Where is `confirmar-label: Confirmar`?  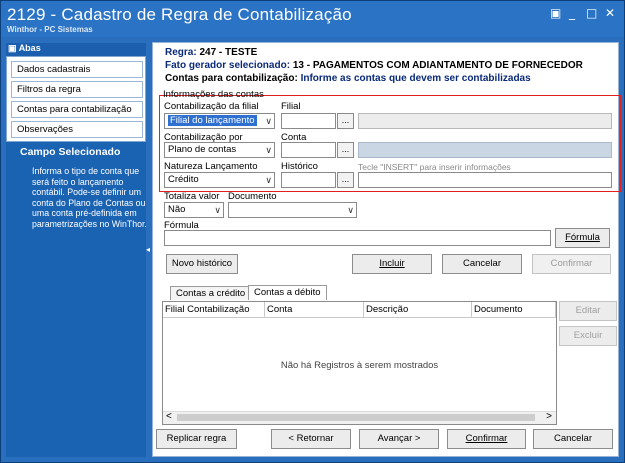 confirmar-label: Confirmar is located at coordinates (486, 438).